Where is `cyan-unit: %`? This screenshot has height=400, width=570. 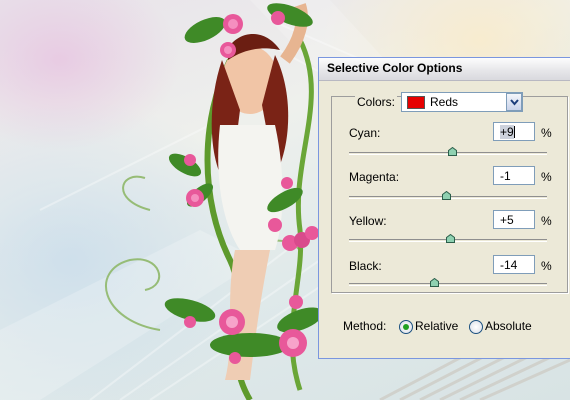
cyan-unit: % is located at coordinates (546, 133).